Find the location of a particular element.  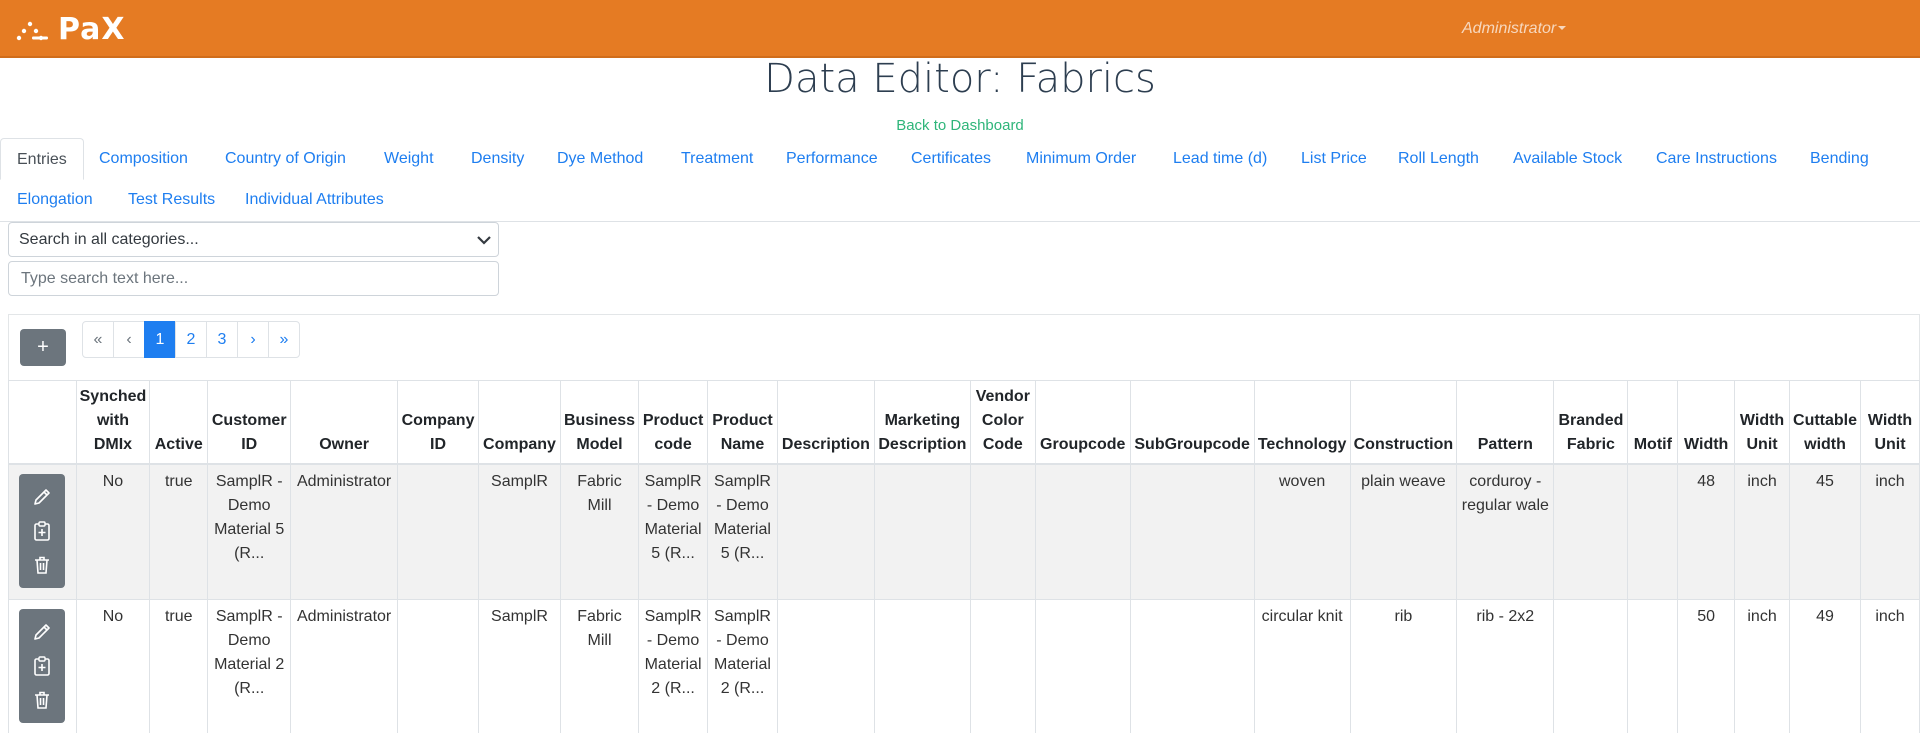

column-header: SubGroupcode is located at coordinates (1192, 422).